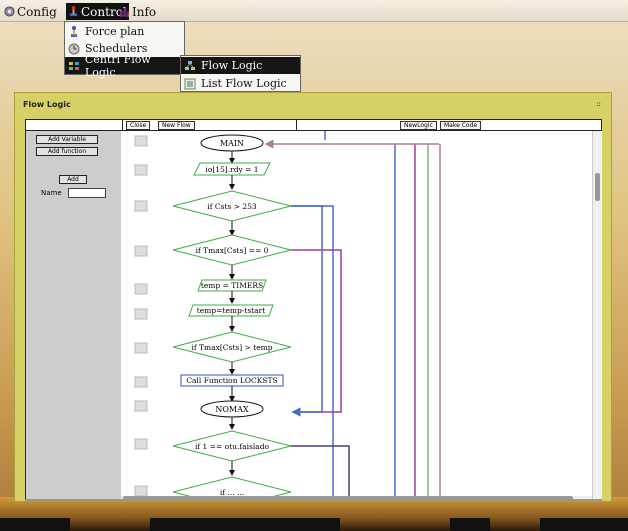 This screenshot has width=628, height=531. What do you see at coordinates (51, 193) in the screenshot?
I see `name-label: Name` at bounding box center [51, 193].